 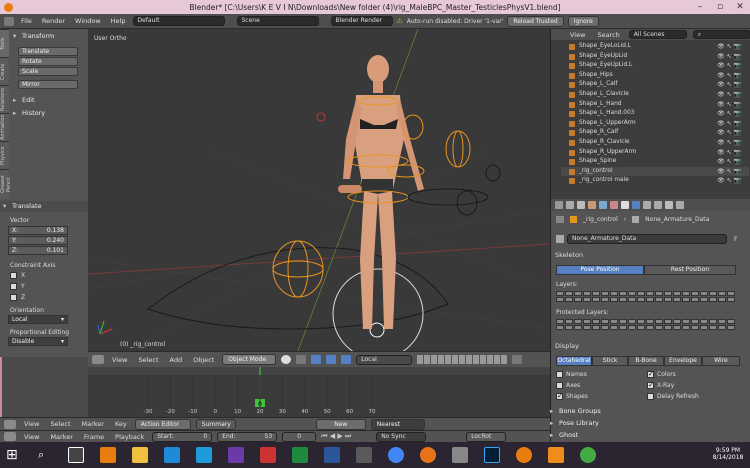 I want to click on reload-trusted-button: Reload Trusted, so click(x=535, y=21).